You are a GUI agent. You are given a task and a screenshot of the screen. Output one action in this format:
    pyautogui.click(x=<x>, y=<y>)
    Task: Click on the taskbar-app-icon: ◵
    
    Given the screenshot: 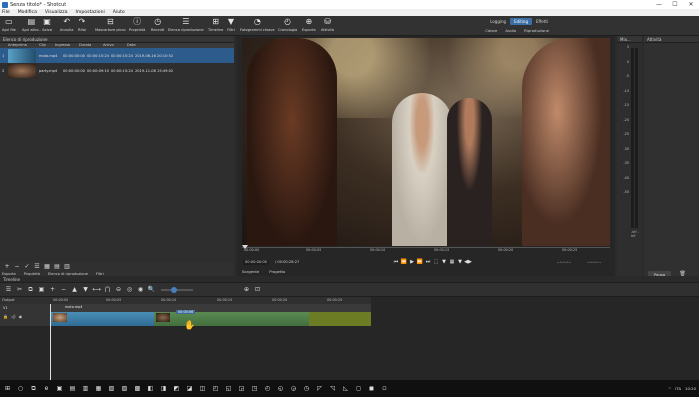 What is the action you would take?
    pyautogui.click(x=280, y=388)
    